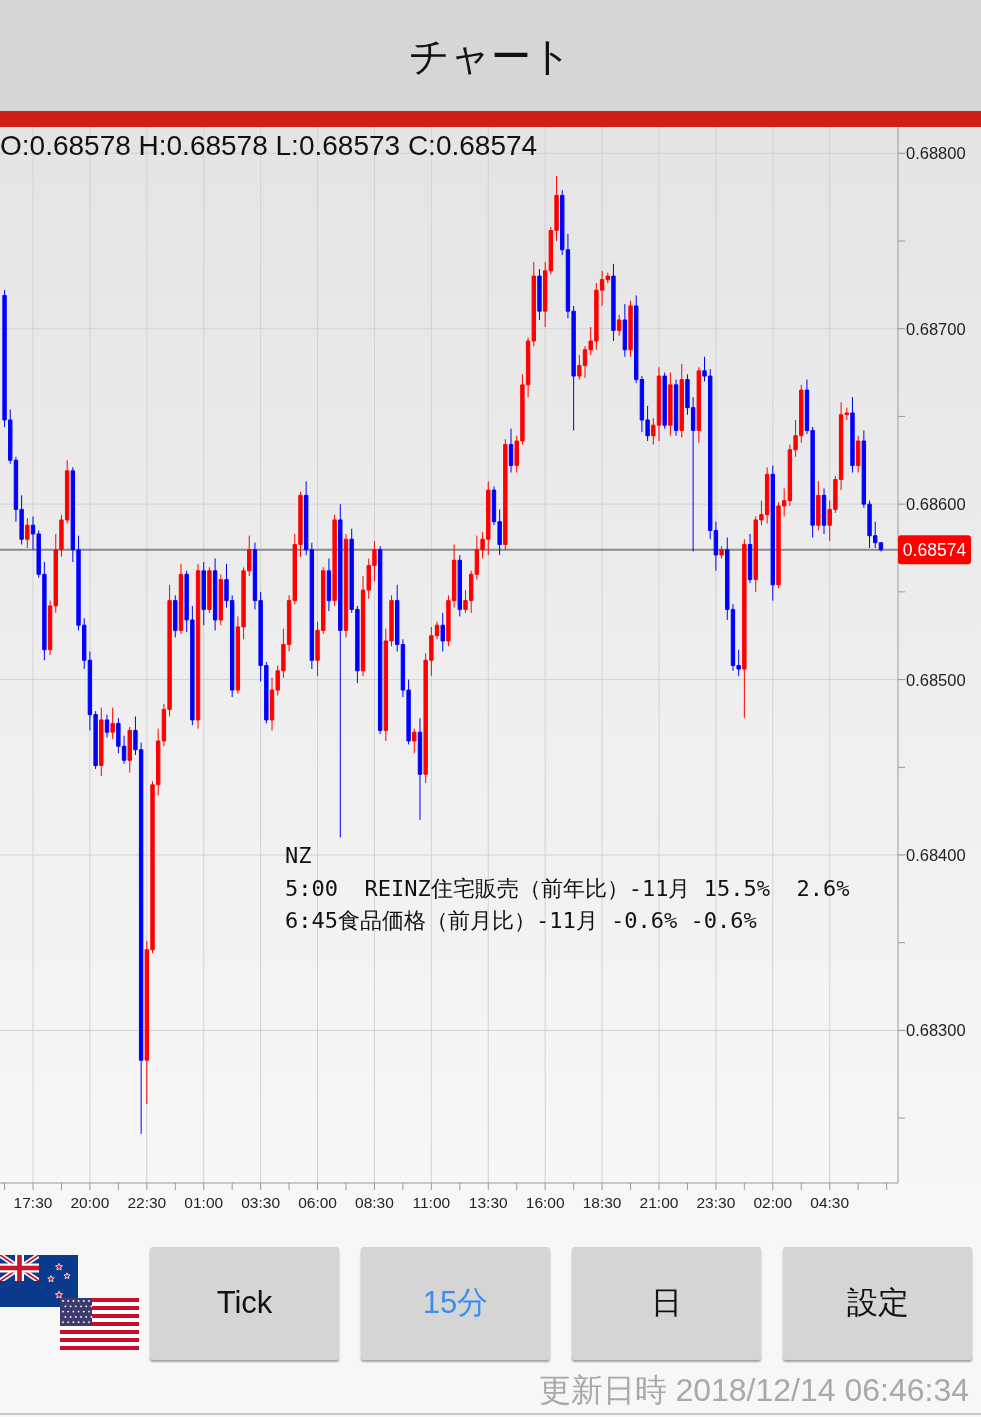 This screenshot has width=981, height=1417. What do you see at coordinates (39, 1281) in the screenshot?
I see `nz-flag-icon` at bounding box center [39, 1281].